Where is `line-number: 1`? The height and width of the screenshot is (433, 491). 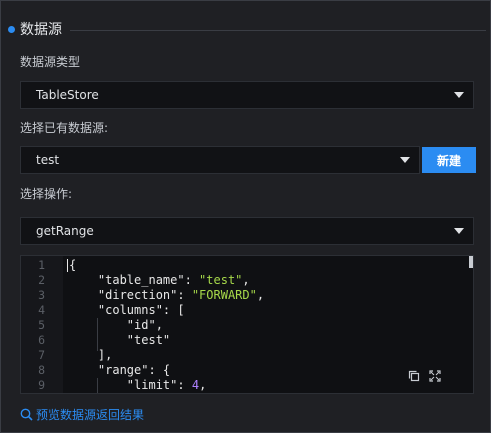
line-number: 1 is located at coordinates (41, 265).